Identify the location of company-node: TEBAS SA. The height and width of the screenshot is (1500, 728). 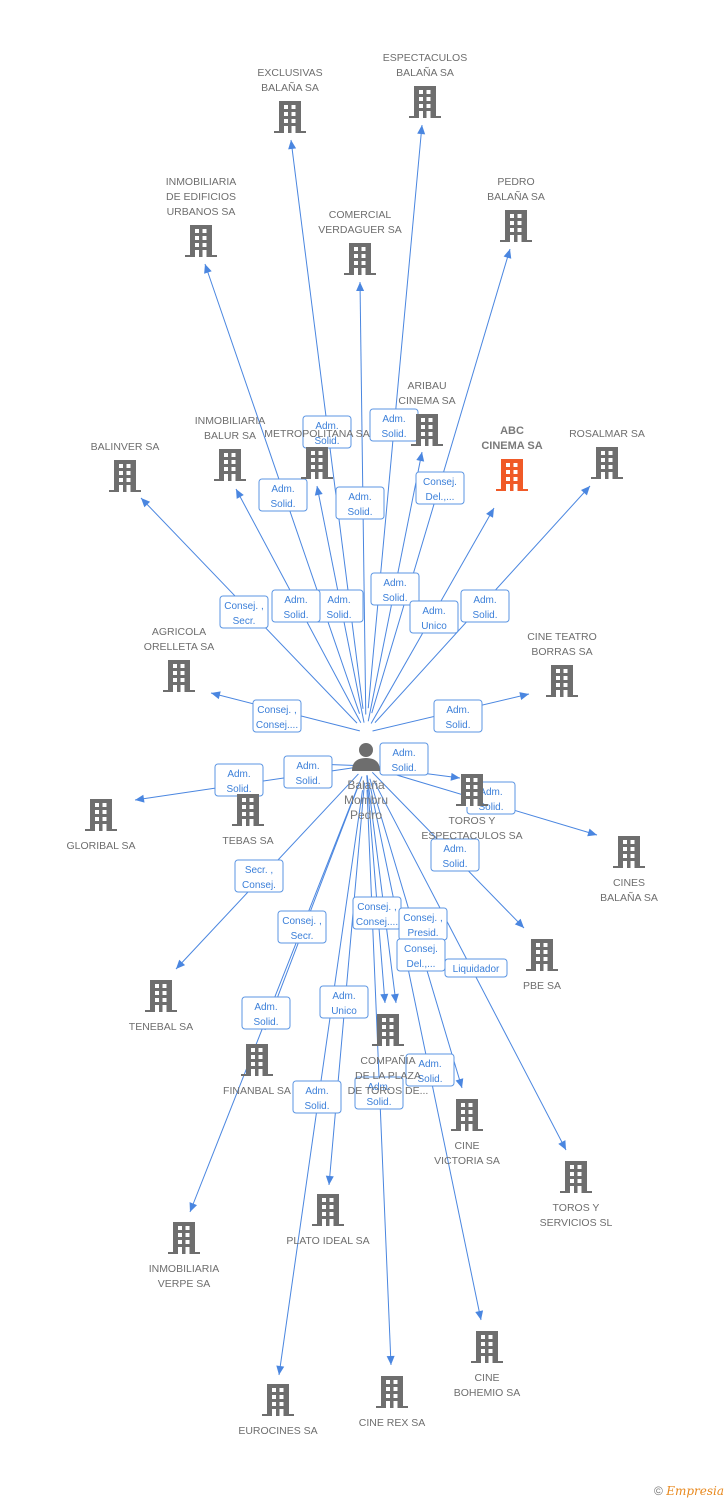
(248, 820).